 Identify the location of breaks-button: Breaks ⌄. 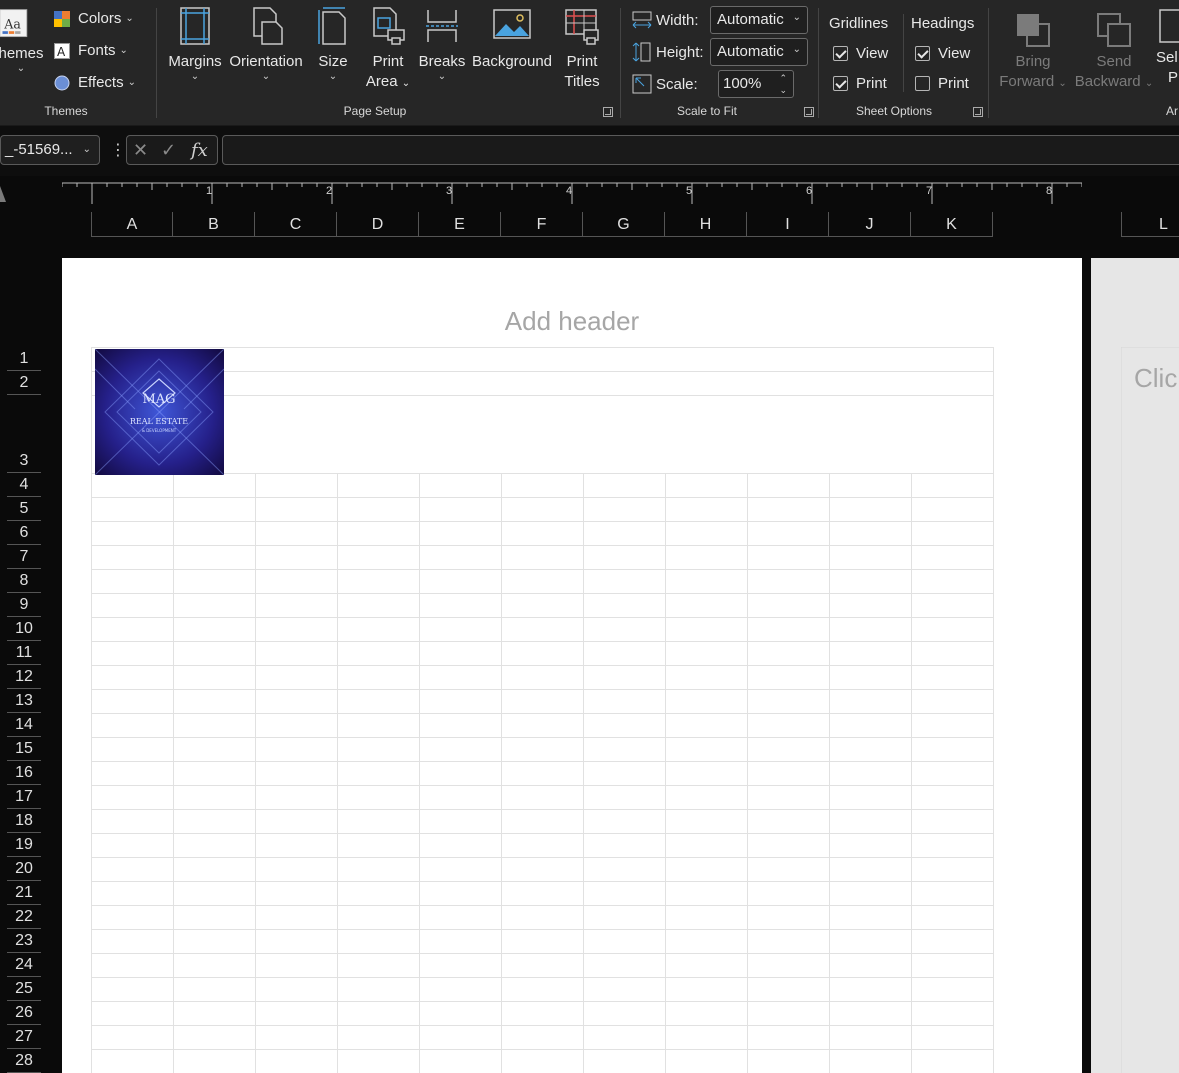
(442, 44).